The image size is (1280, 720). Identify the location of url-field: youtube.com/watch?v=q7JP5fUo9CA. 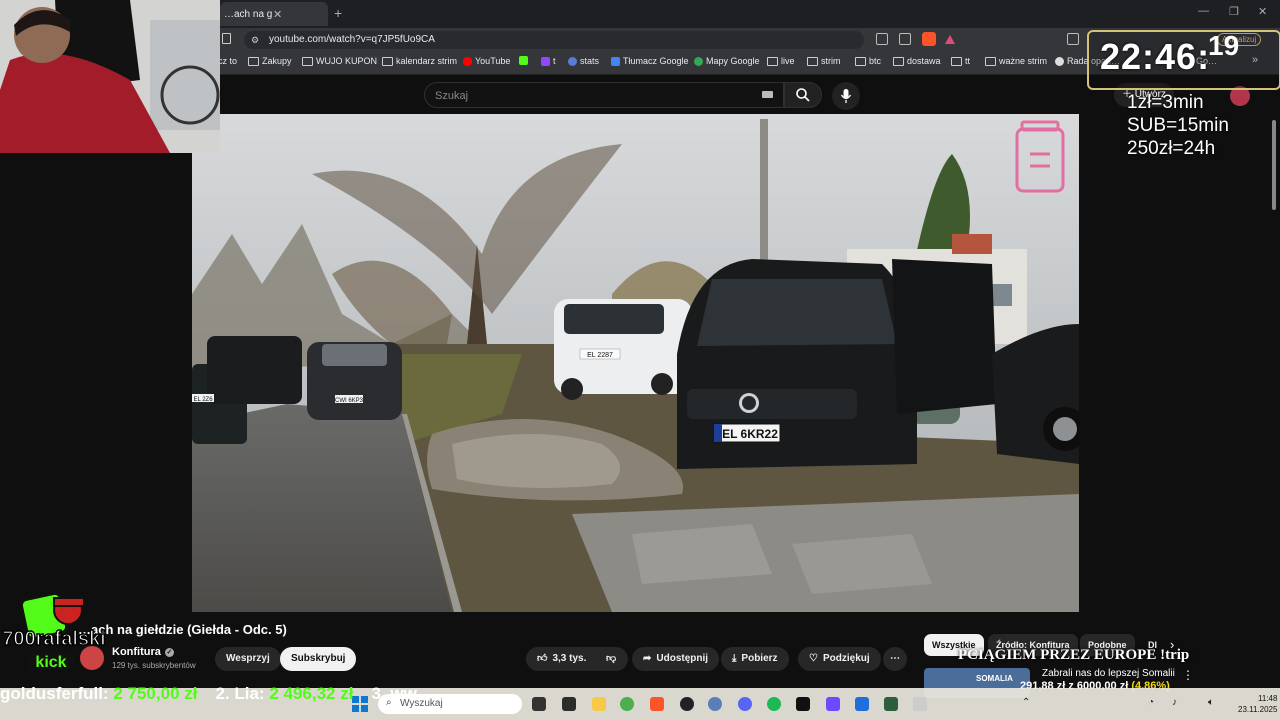
(554, 40).